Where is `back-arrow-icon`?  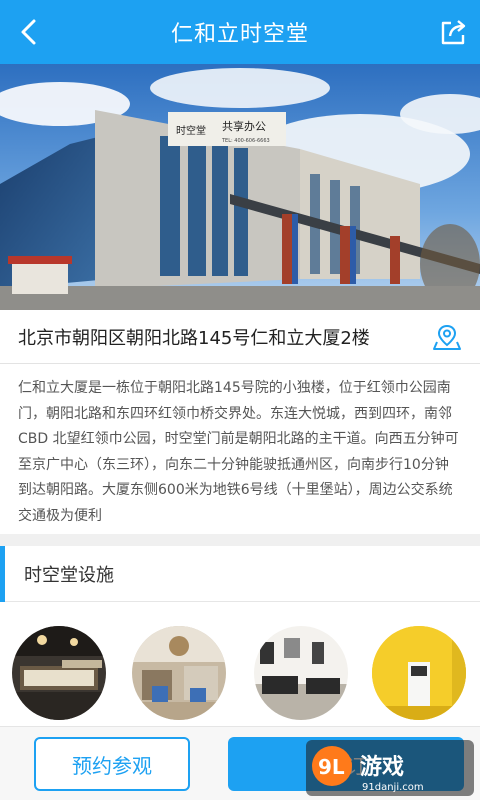
back-arrow-icon is located at coordinates (30, 32).